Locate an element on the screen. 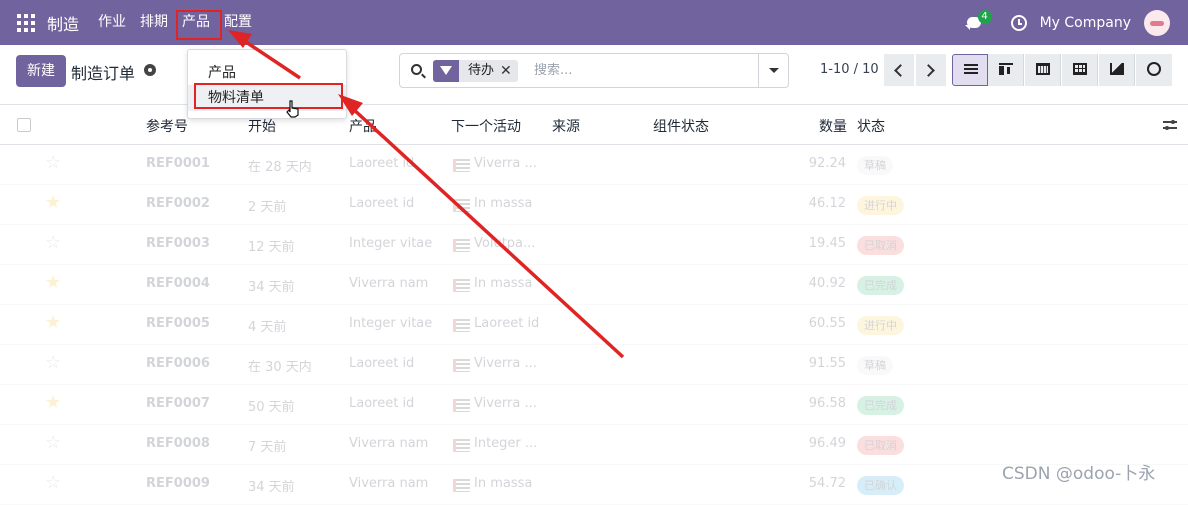 Image resolution: width=1188 pixels, height=505 pixels. header-product: 产品 is located at coordinates (363, 126).